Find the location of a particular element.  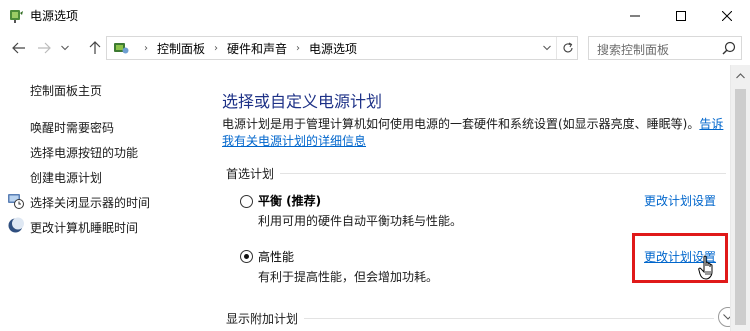

sidebar-item-power-buttons: 选择电源按钮的功能 is located at coordinates (84, 152).